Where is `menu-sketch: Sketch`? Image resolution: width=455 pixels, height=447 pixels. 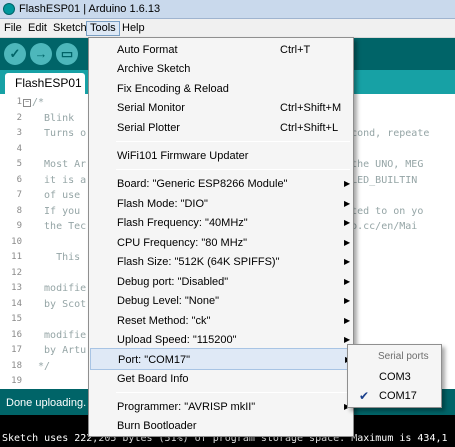 menu-sketch: Sketch is located at coordinates (70, 28).